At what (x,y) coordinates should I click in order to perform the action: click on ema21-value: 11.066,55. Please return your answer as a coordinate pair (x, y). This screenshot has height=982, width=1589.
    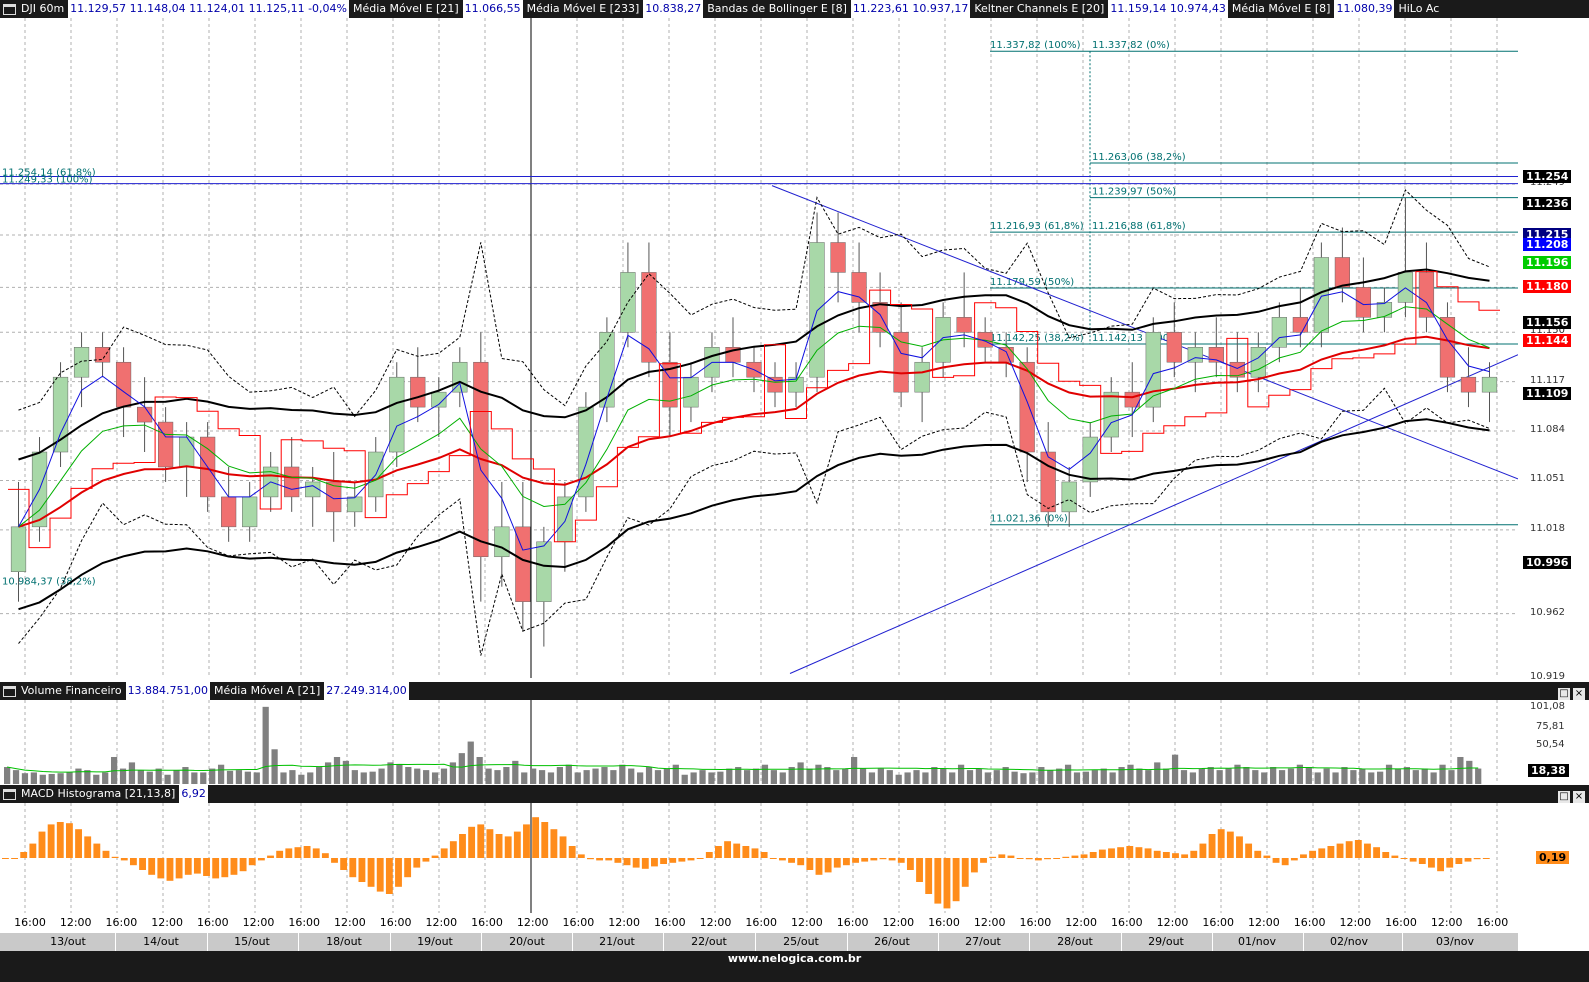
    Looking at the image, I should click on (492, 9).